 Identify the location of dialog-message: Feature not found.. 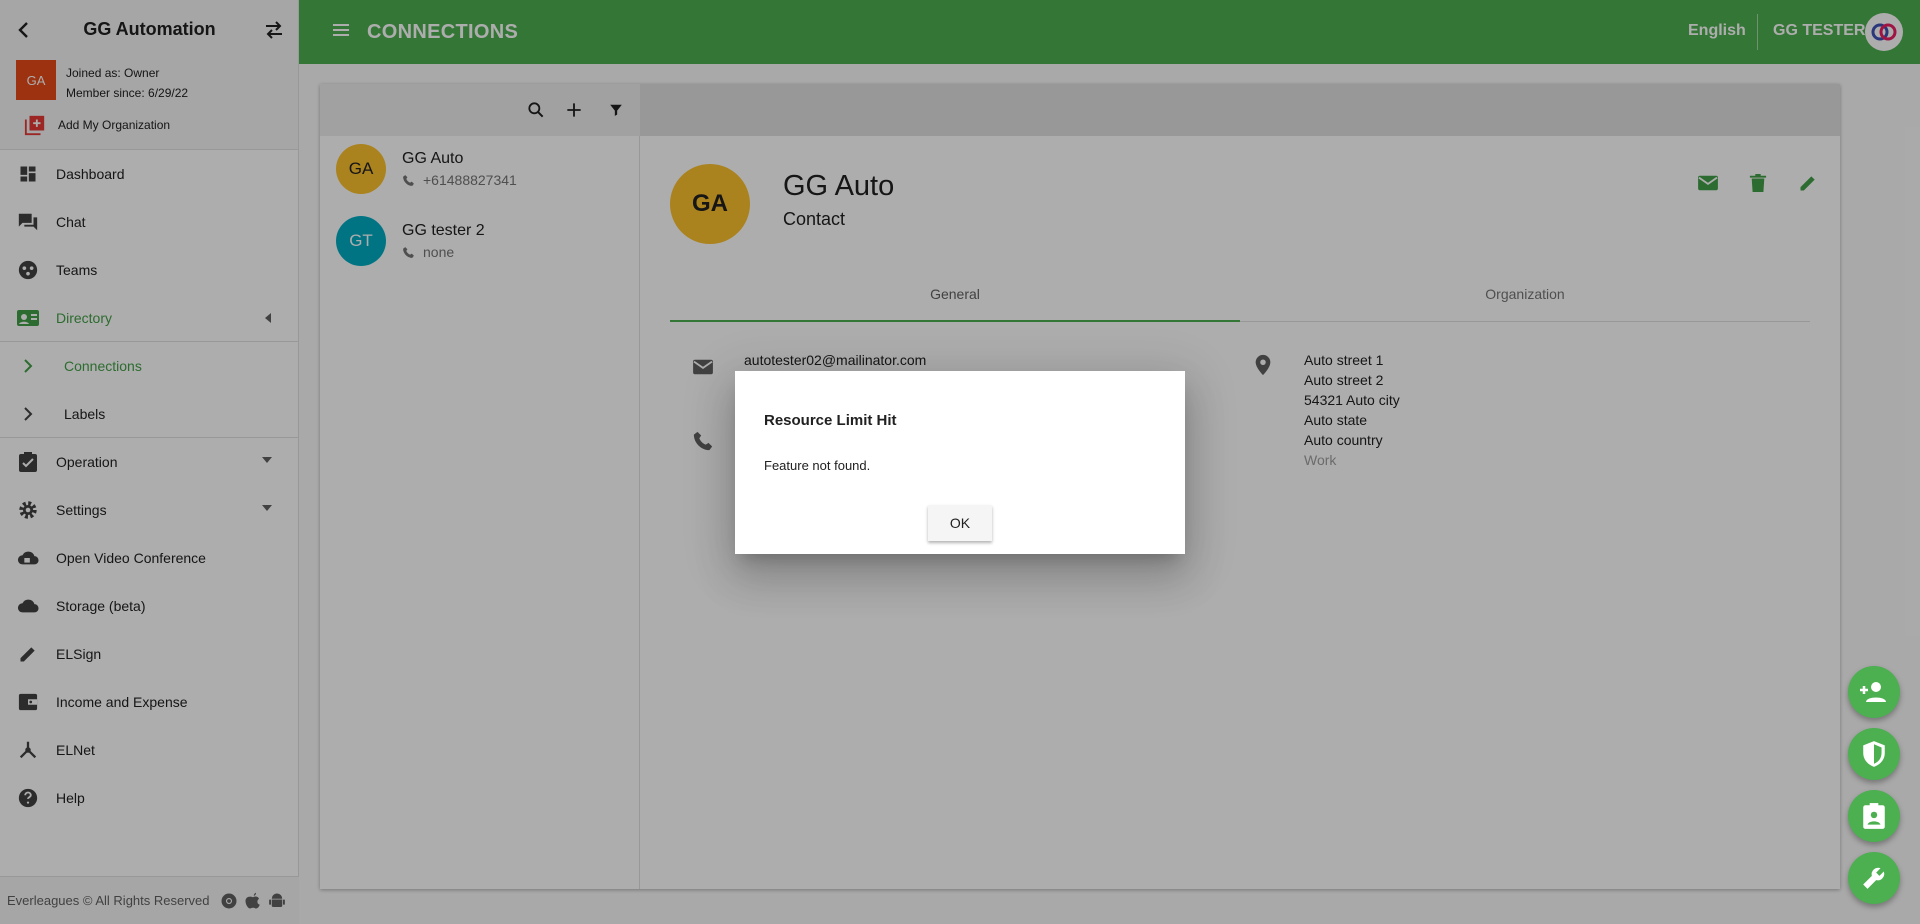
(817, 465).